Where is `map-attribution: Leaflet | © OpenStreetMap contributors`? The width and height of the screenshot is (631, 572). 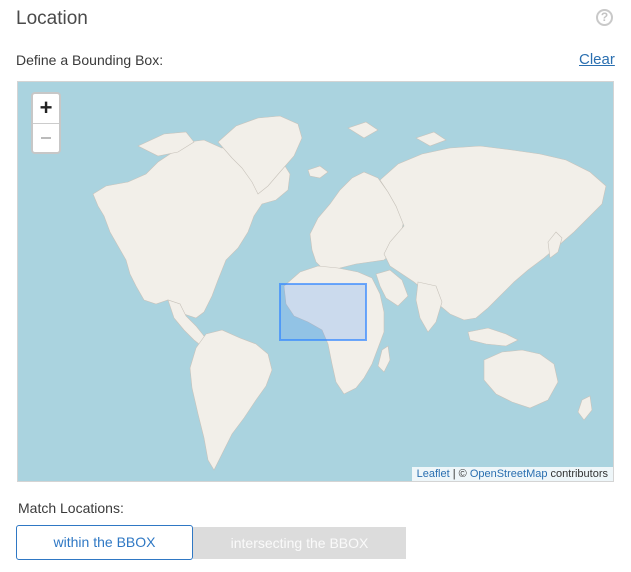 map-attribution: Leaflet | © OpenStreetMap contributors is located at coordinates (512, 474).